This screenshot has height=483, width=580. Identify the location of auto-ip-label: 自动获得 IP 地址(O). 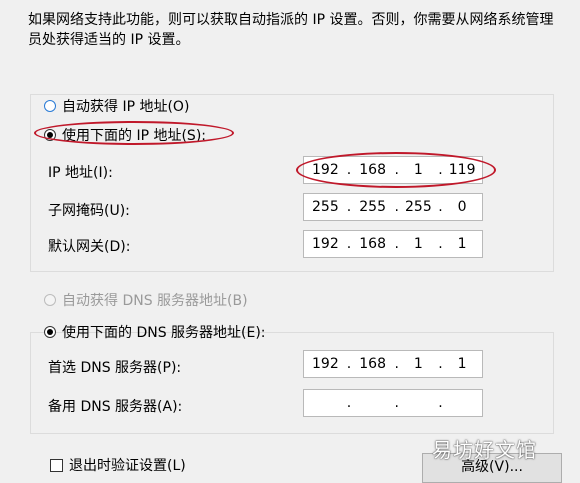
(126, 107).